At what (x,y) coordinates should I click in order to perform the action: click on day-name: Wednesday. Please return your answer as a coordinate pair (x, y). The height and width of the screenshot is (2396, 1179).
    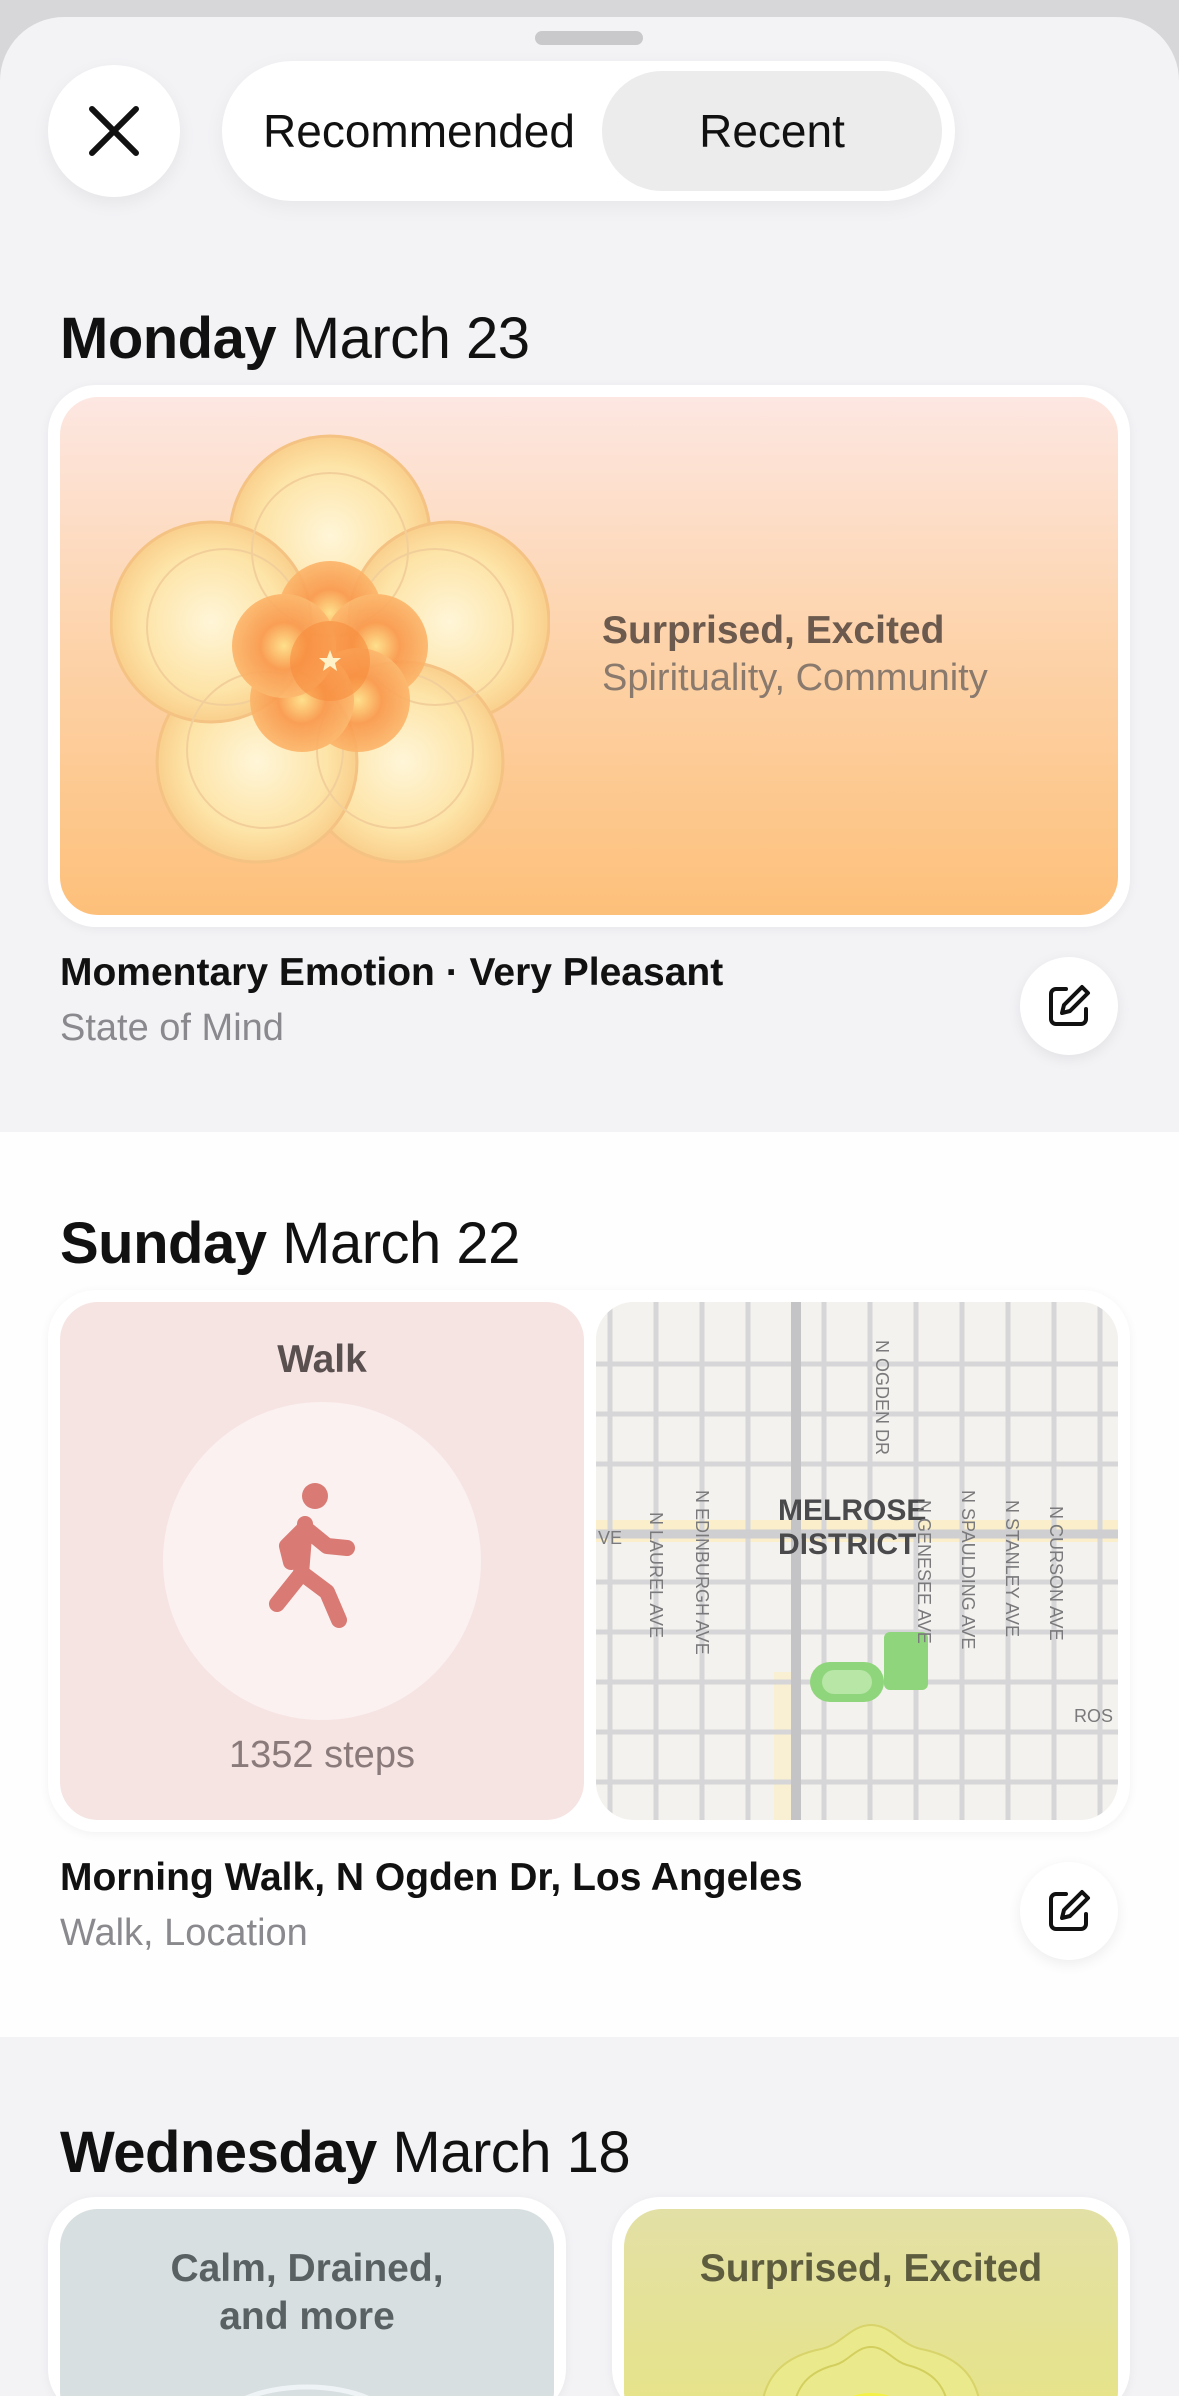
    Looking at the image, I should click on (218, 2152).